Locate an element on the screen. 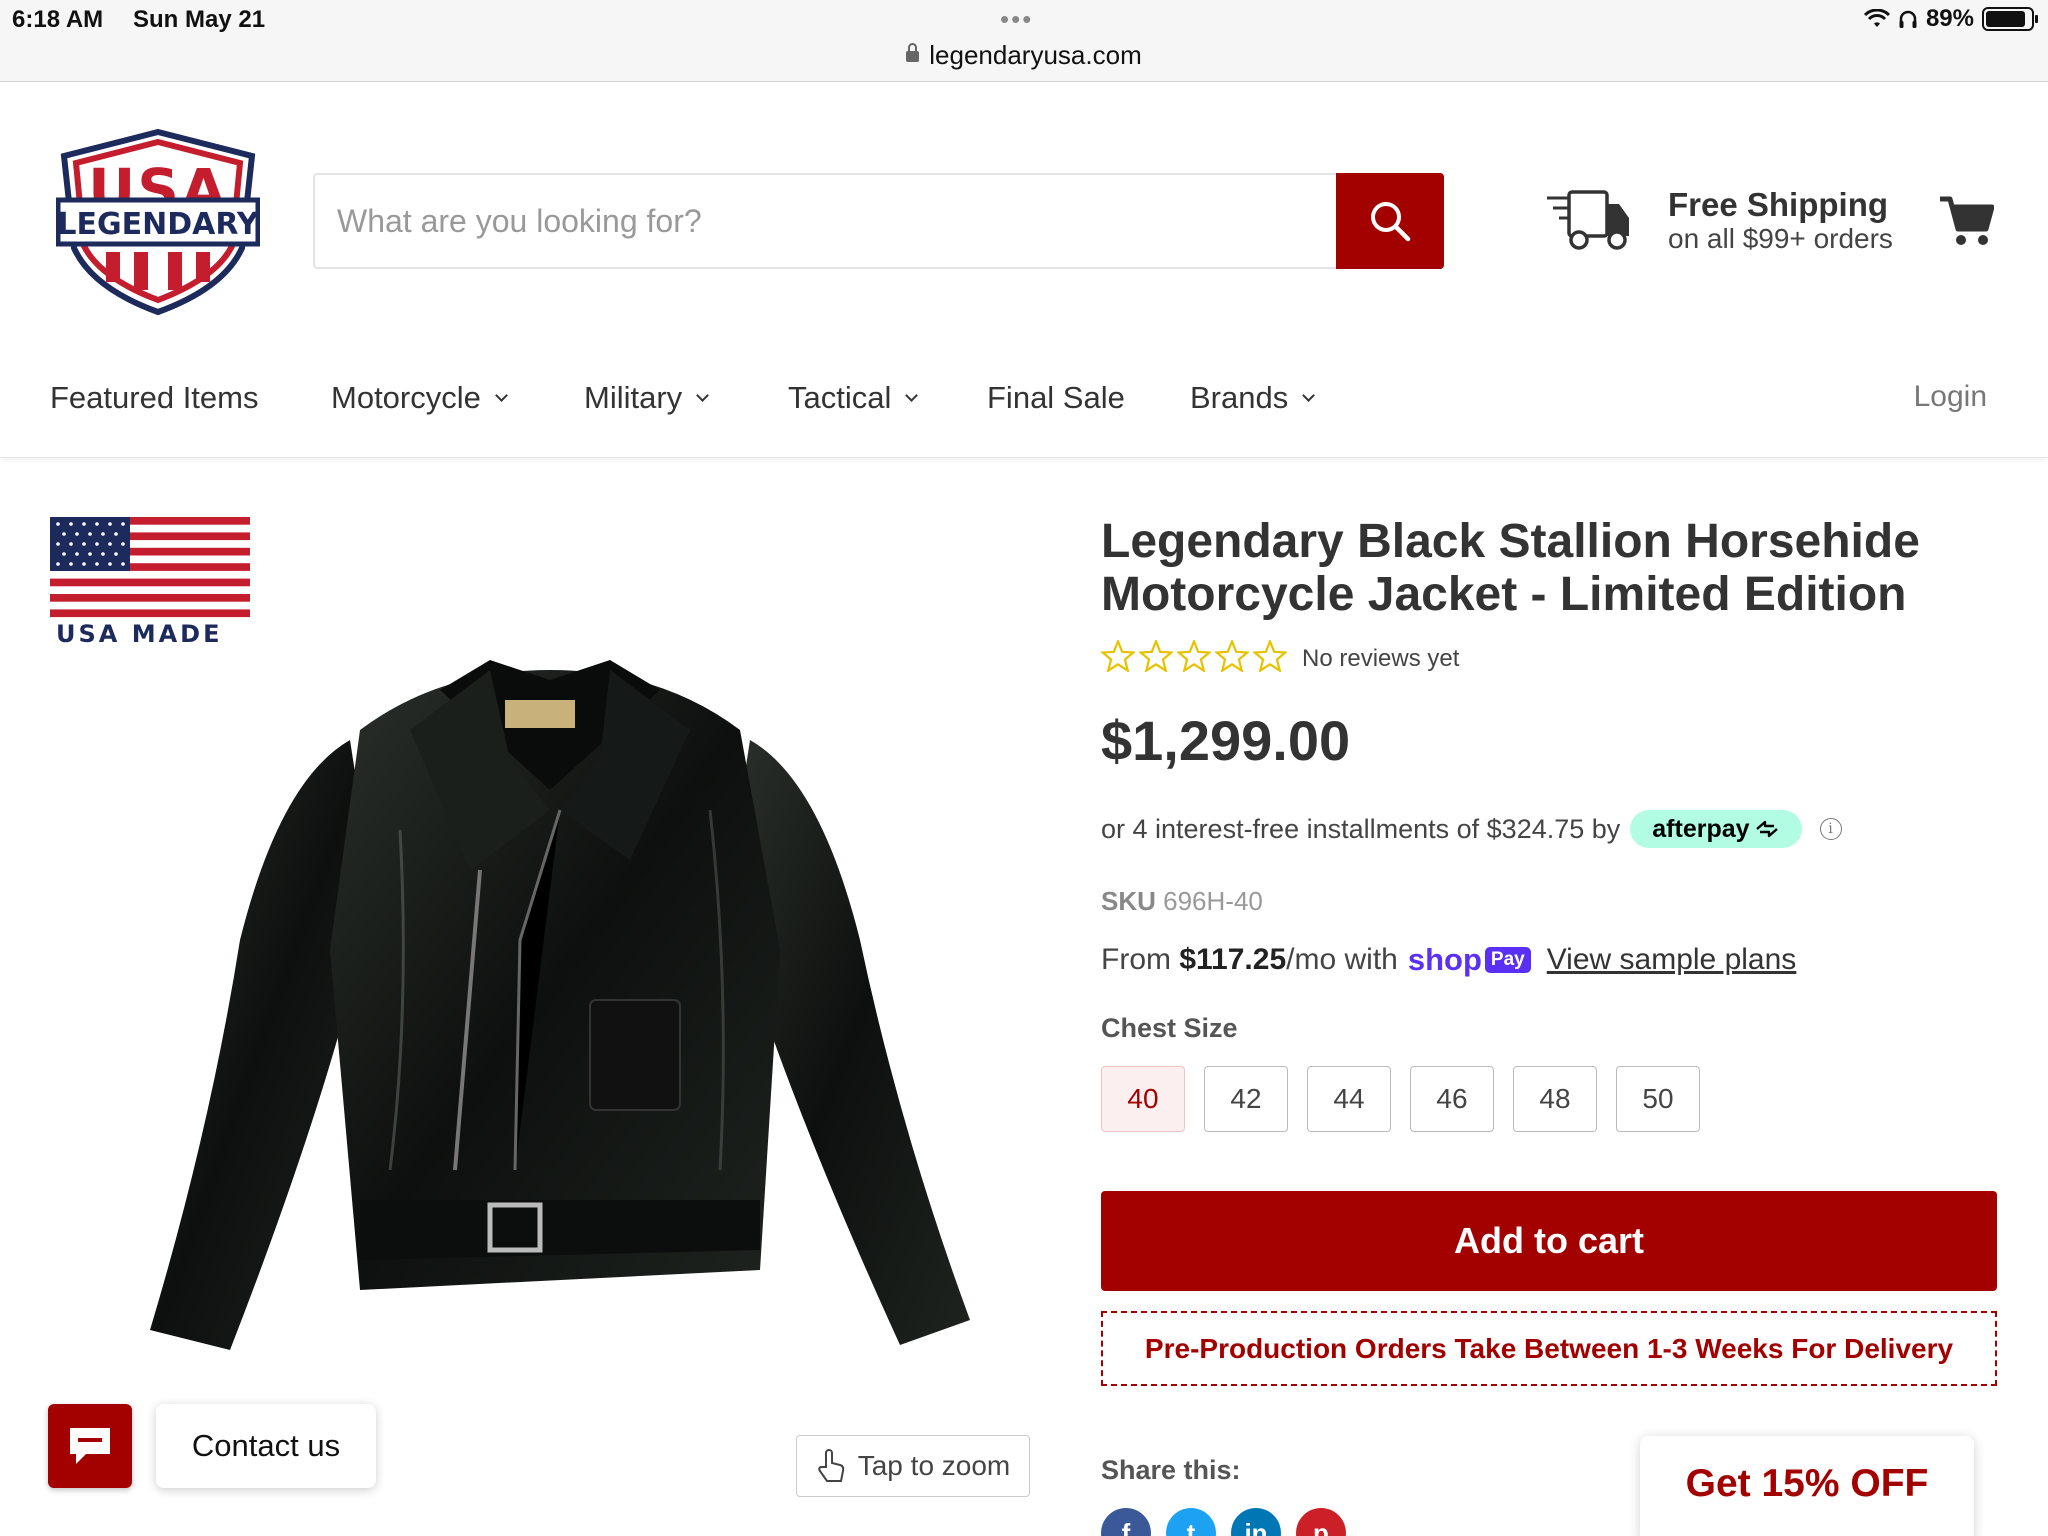  nav-label: Tactical is located at coordinates (840, 397).